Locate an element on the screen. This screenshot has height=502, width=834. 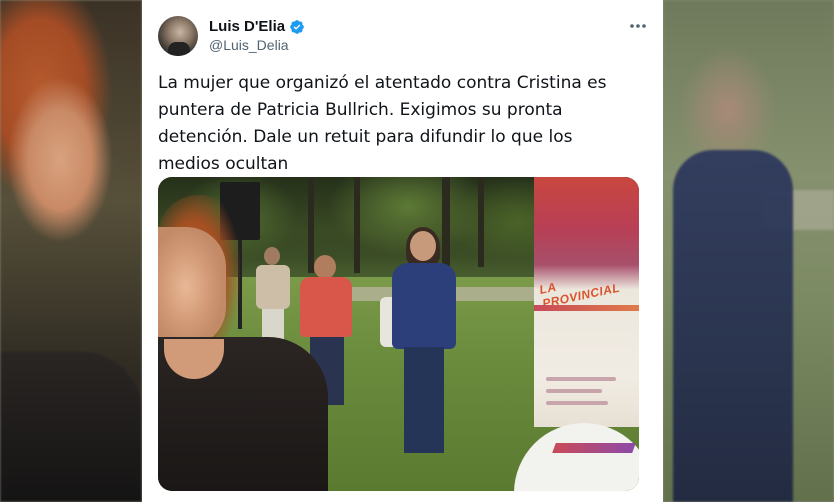
photo-banner: LA PROVINCIAL is located at coordinates (586, 302).